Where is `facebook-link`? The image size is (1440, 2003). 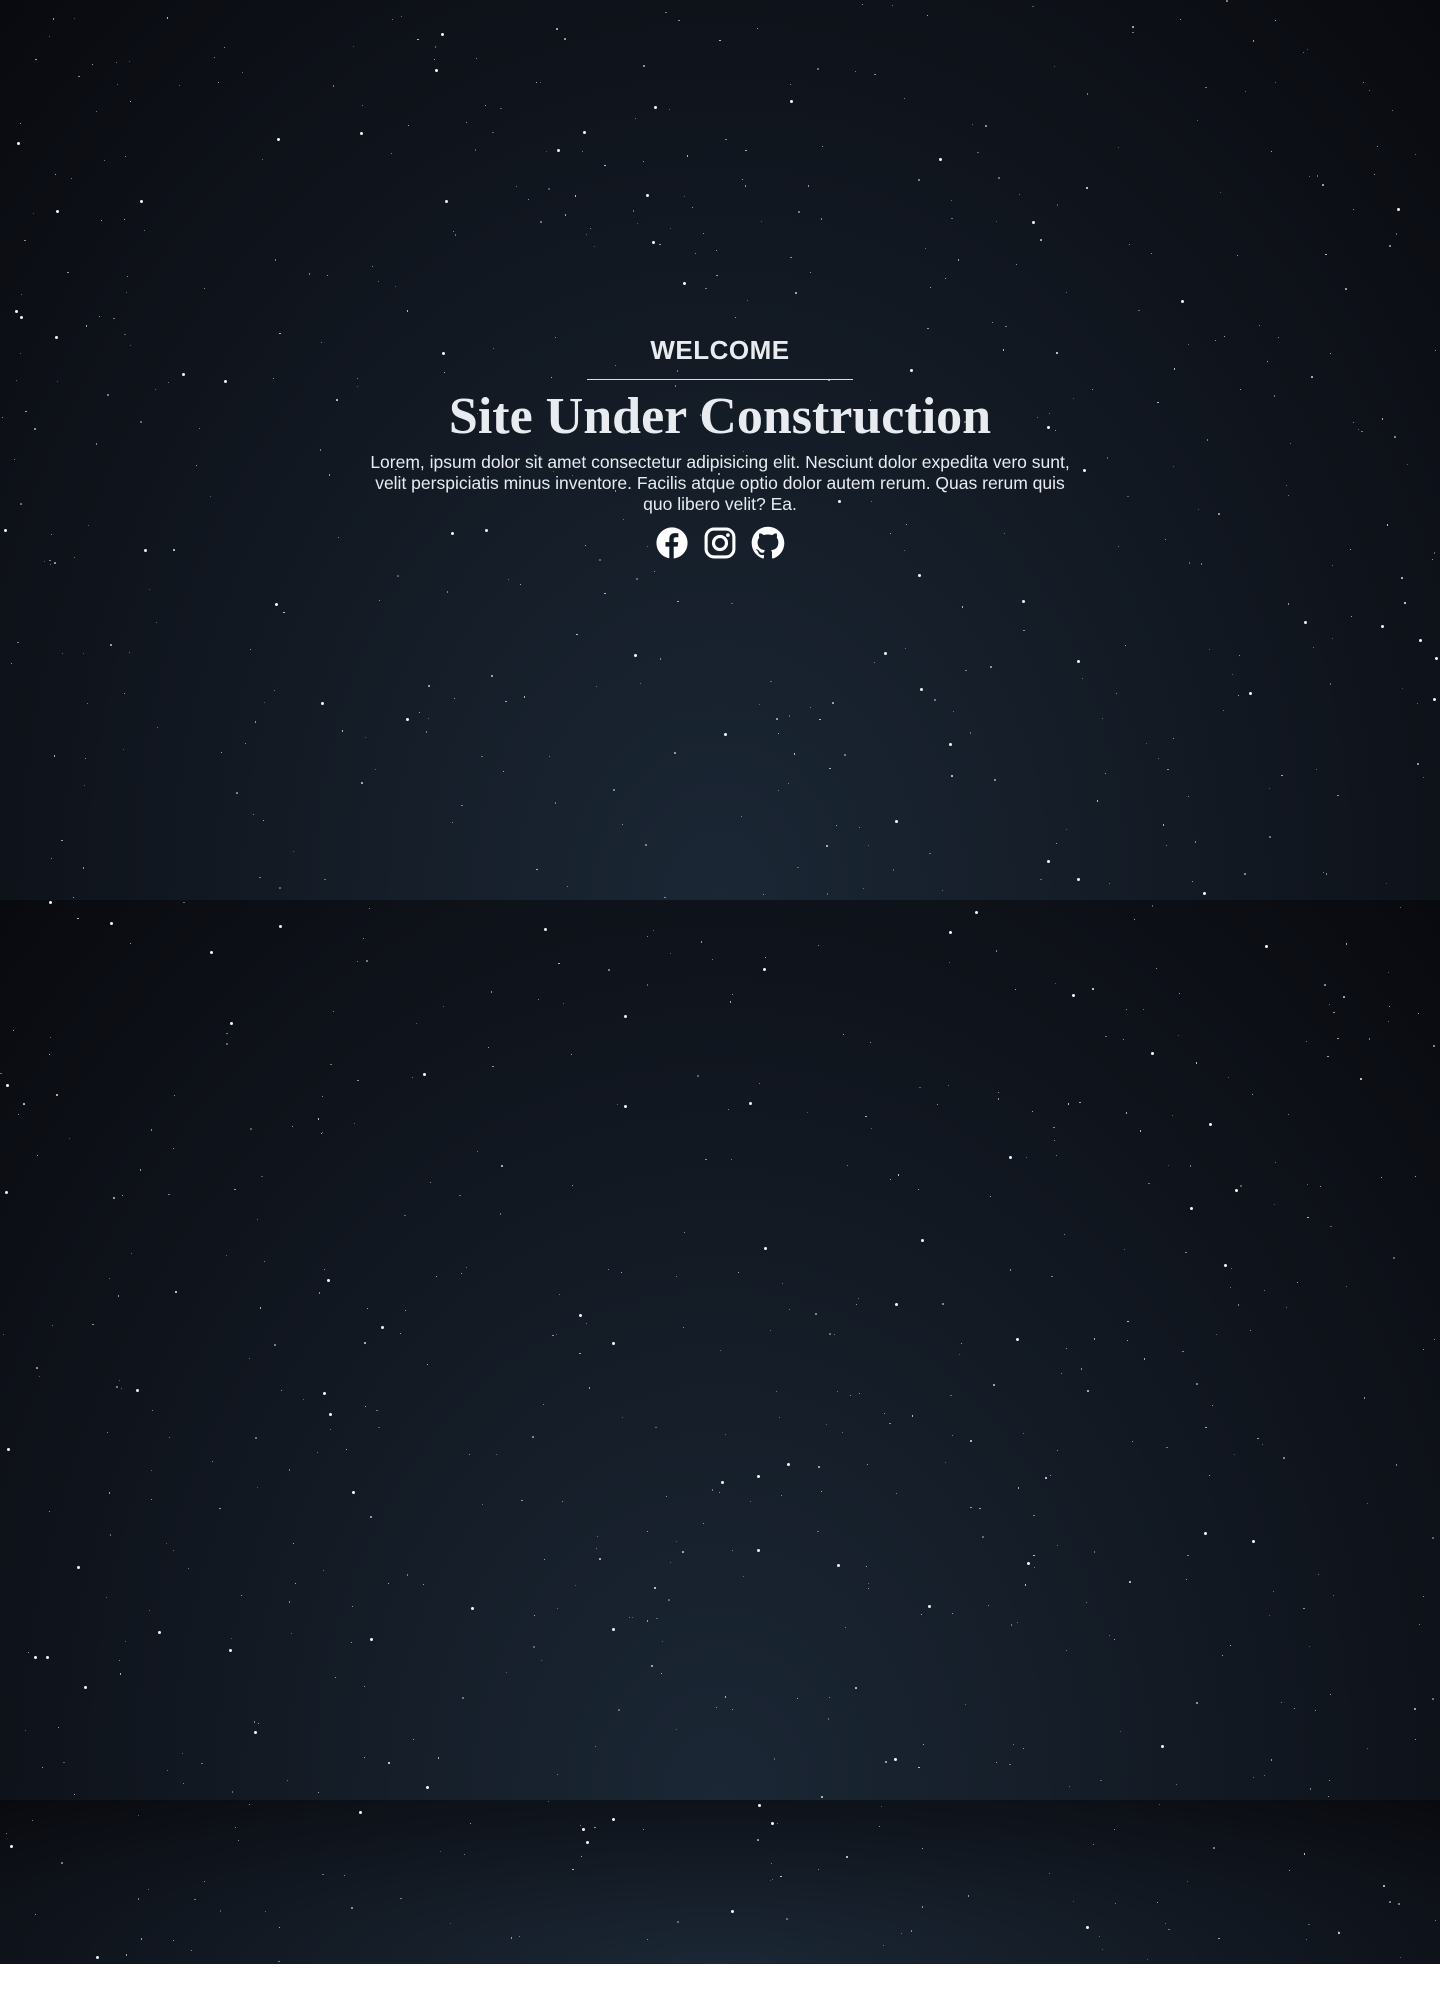 facebook-link is located at coordinates (672, 543).